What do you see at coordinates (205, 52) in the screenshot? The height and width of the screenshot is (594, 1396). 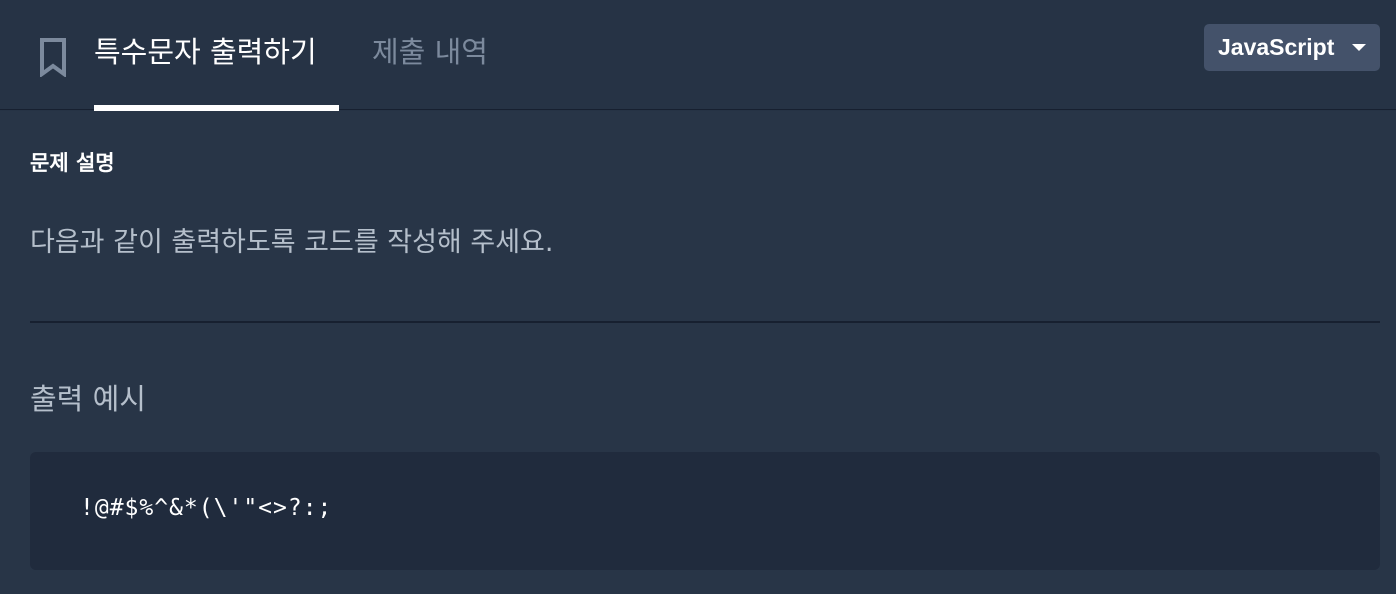 I see `tab-problem: 특수문자 출력하기` at bounding box center [205, 52].